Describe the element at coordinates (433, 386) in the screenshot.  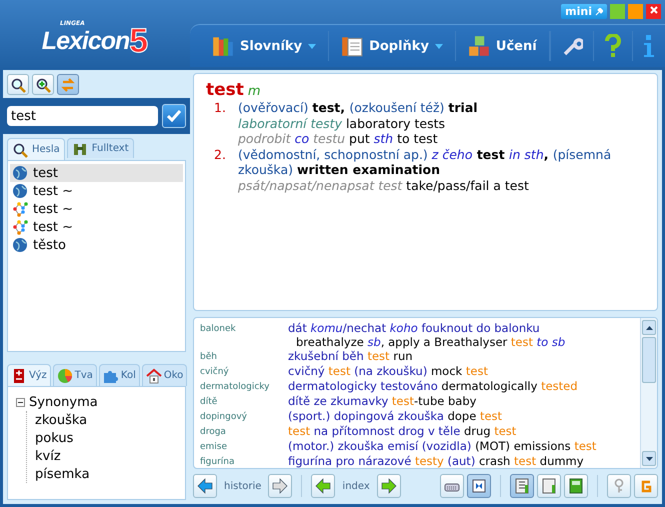
I see `example-line: dermatologicky testováno dermatologically tested` at that location.